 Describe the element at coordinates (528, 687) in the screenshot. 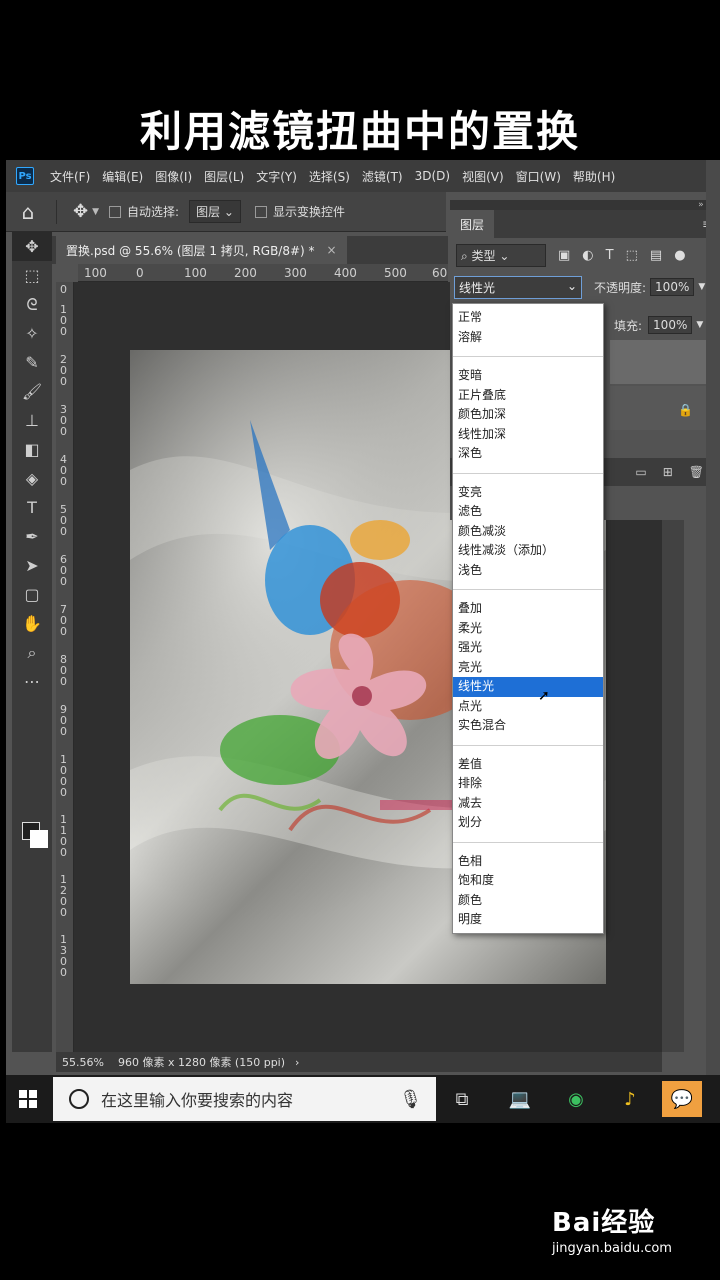

I see `blend-option-selected: 线性光` at that location.